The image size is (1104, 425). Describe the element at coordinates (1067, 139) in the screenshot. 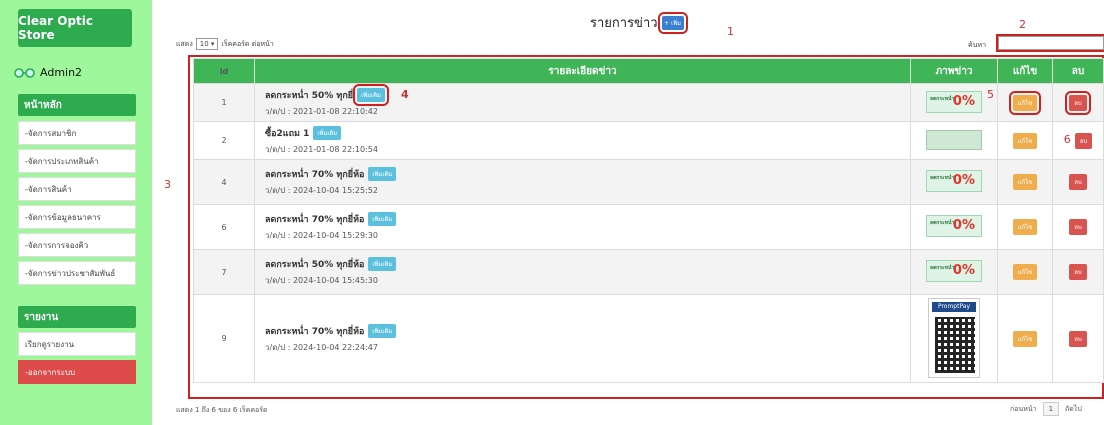

I see `annotation-6: 6` at that location.